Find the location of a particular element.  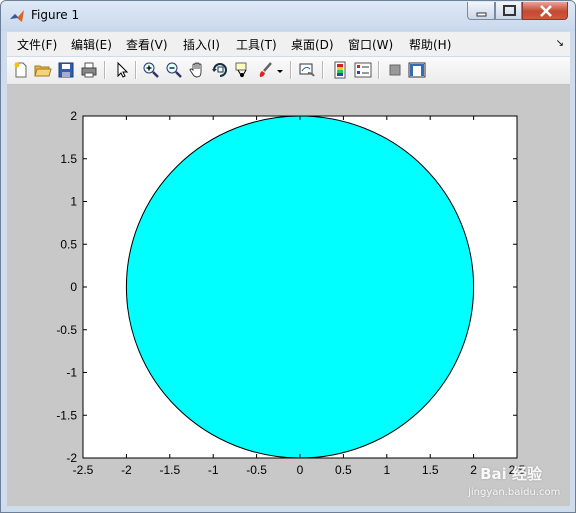

watermark-sub: jingyan.baidu.com is located at coordinates (514, 492).